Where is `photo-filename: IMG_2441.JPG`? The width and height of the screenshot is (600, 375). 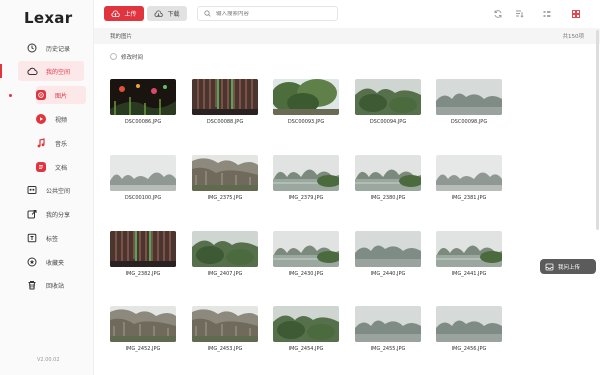 photo-filename: IMG_2441.JPG is located at coordinates (469, 274).